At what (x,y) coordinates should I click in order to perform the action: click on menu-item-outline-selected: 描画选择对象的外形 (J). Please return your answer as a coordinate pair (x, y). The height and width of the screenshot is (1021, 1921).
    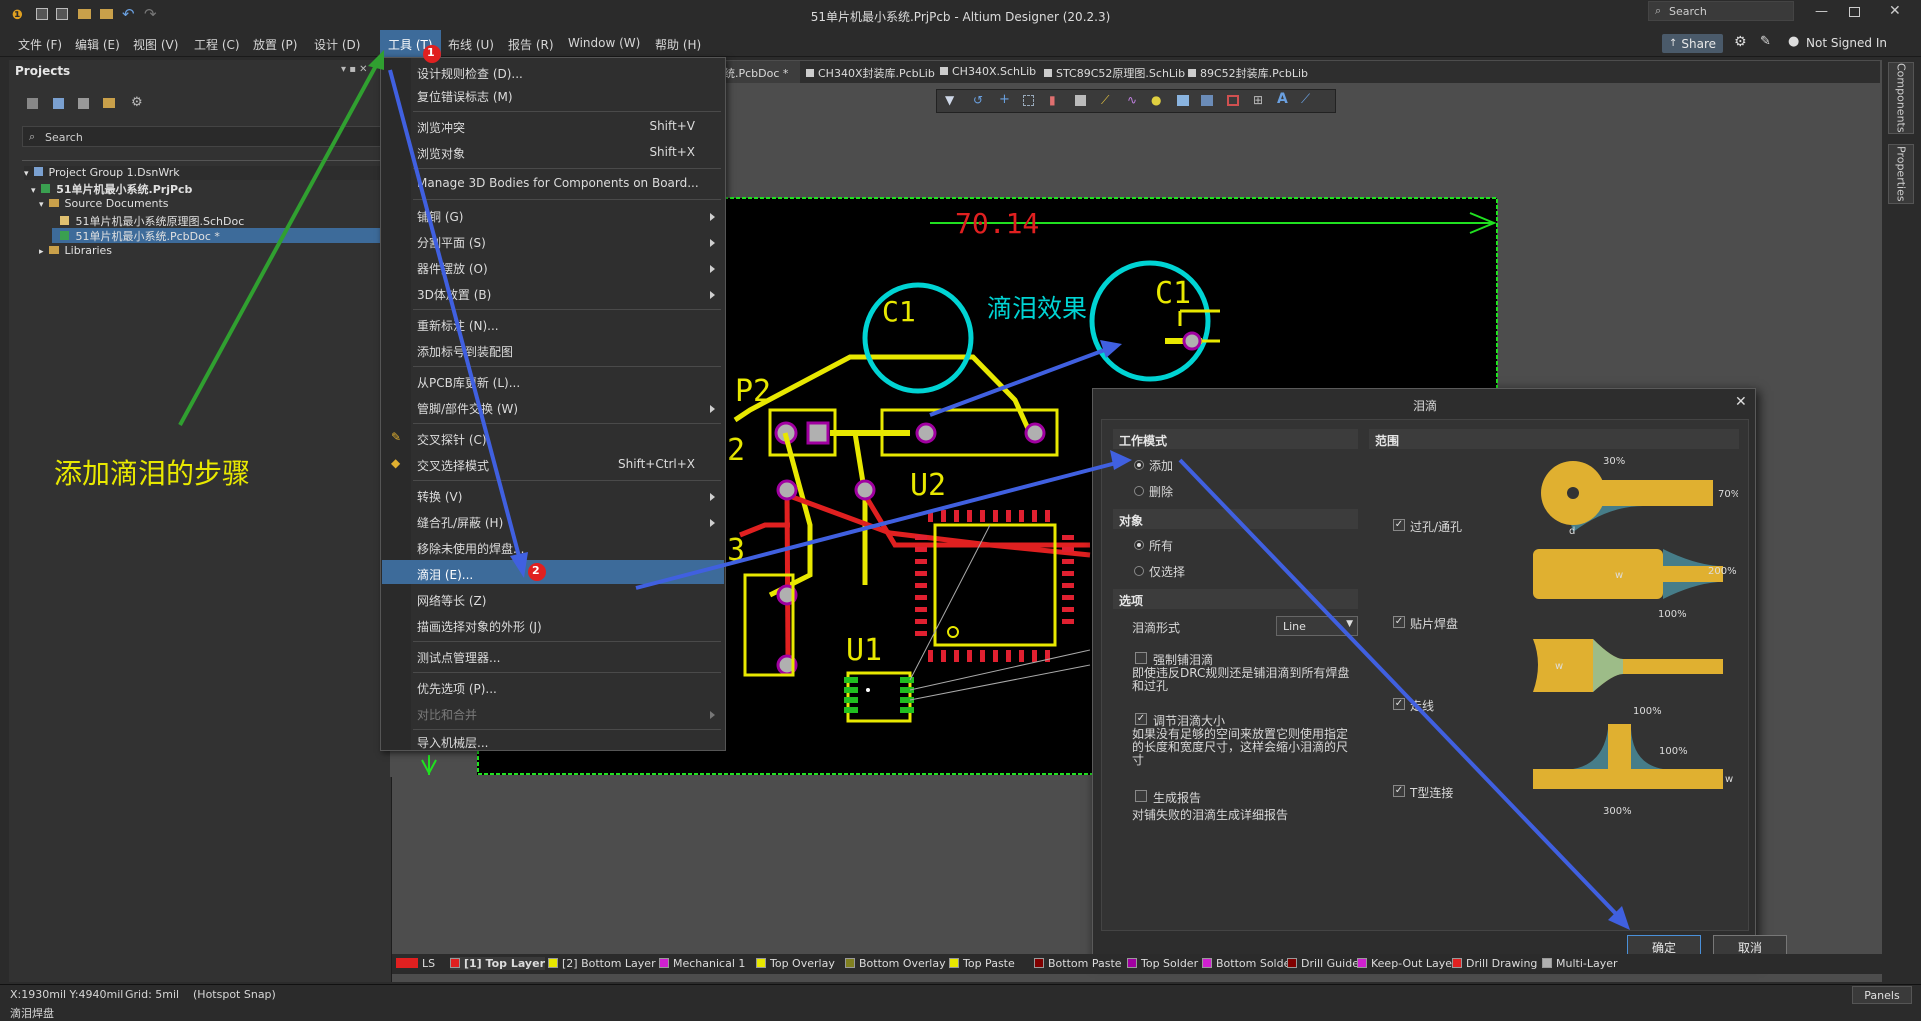
    Looking at the image, I should click on (479, 626).